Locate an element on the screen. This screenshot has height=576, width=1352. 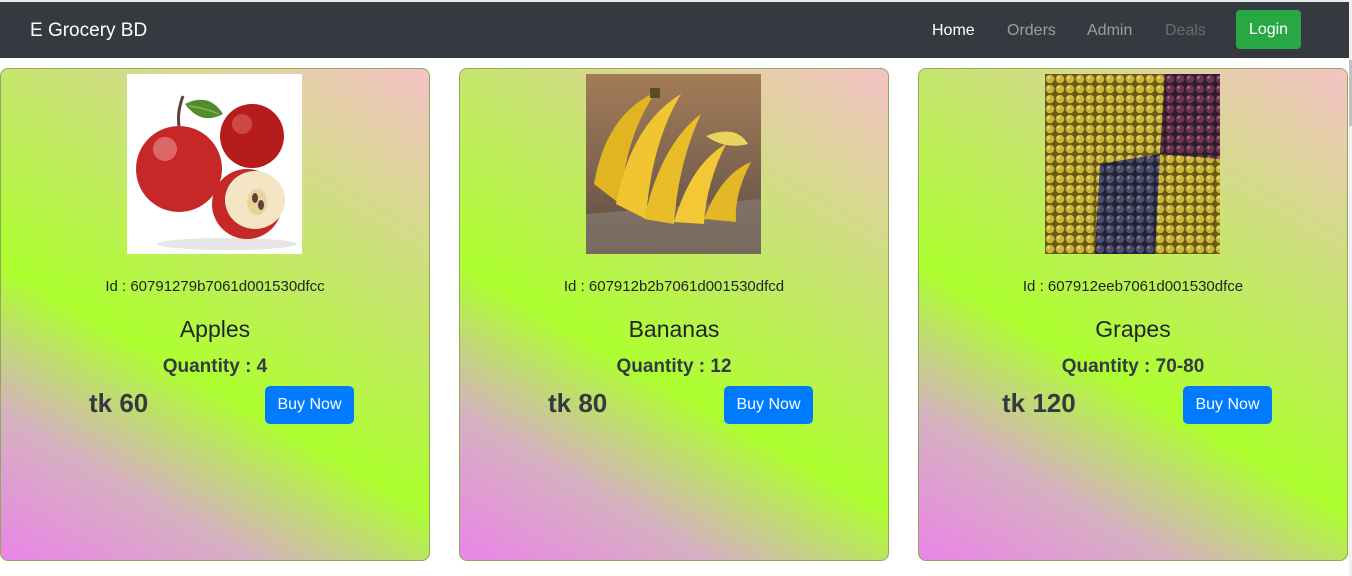
nav-home: Home is located at coordinates (953, 31).